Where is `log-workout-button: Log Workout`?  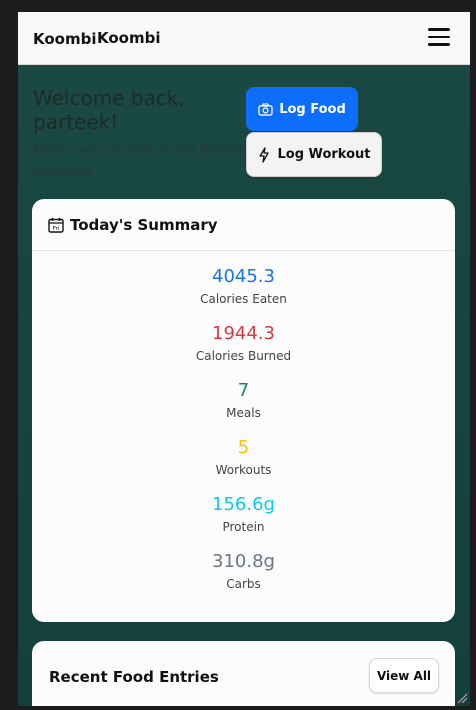 log-workout-button: Log Workout is located at coordinates (314, 154).